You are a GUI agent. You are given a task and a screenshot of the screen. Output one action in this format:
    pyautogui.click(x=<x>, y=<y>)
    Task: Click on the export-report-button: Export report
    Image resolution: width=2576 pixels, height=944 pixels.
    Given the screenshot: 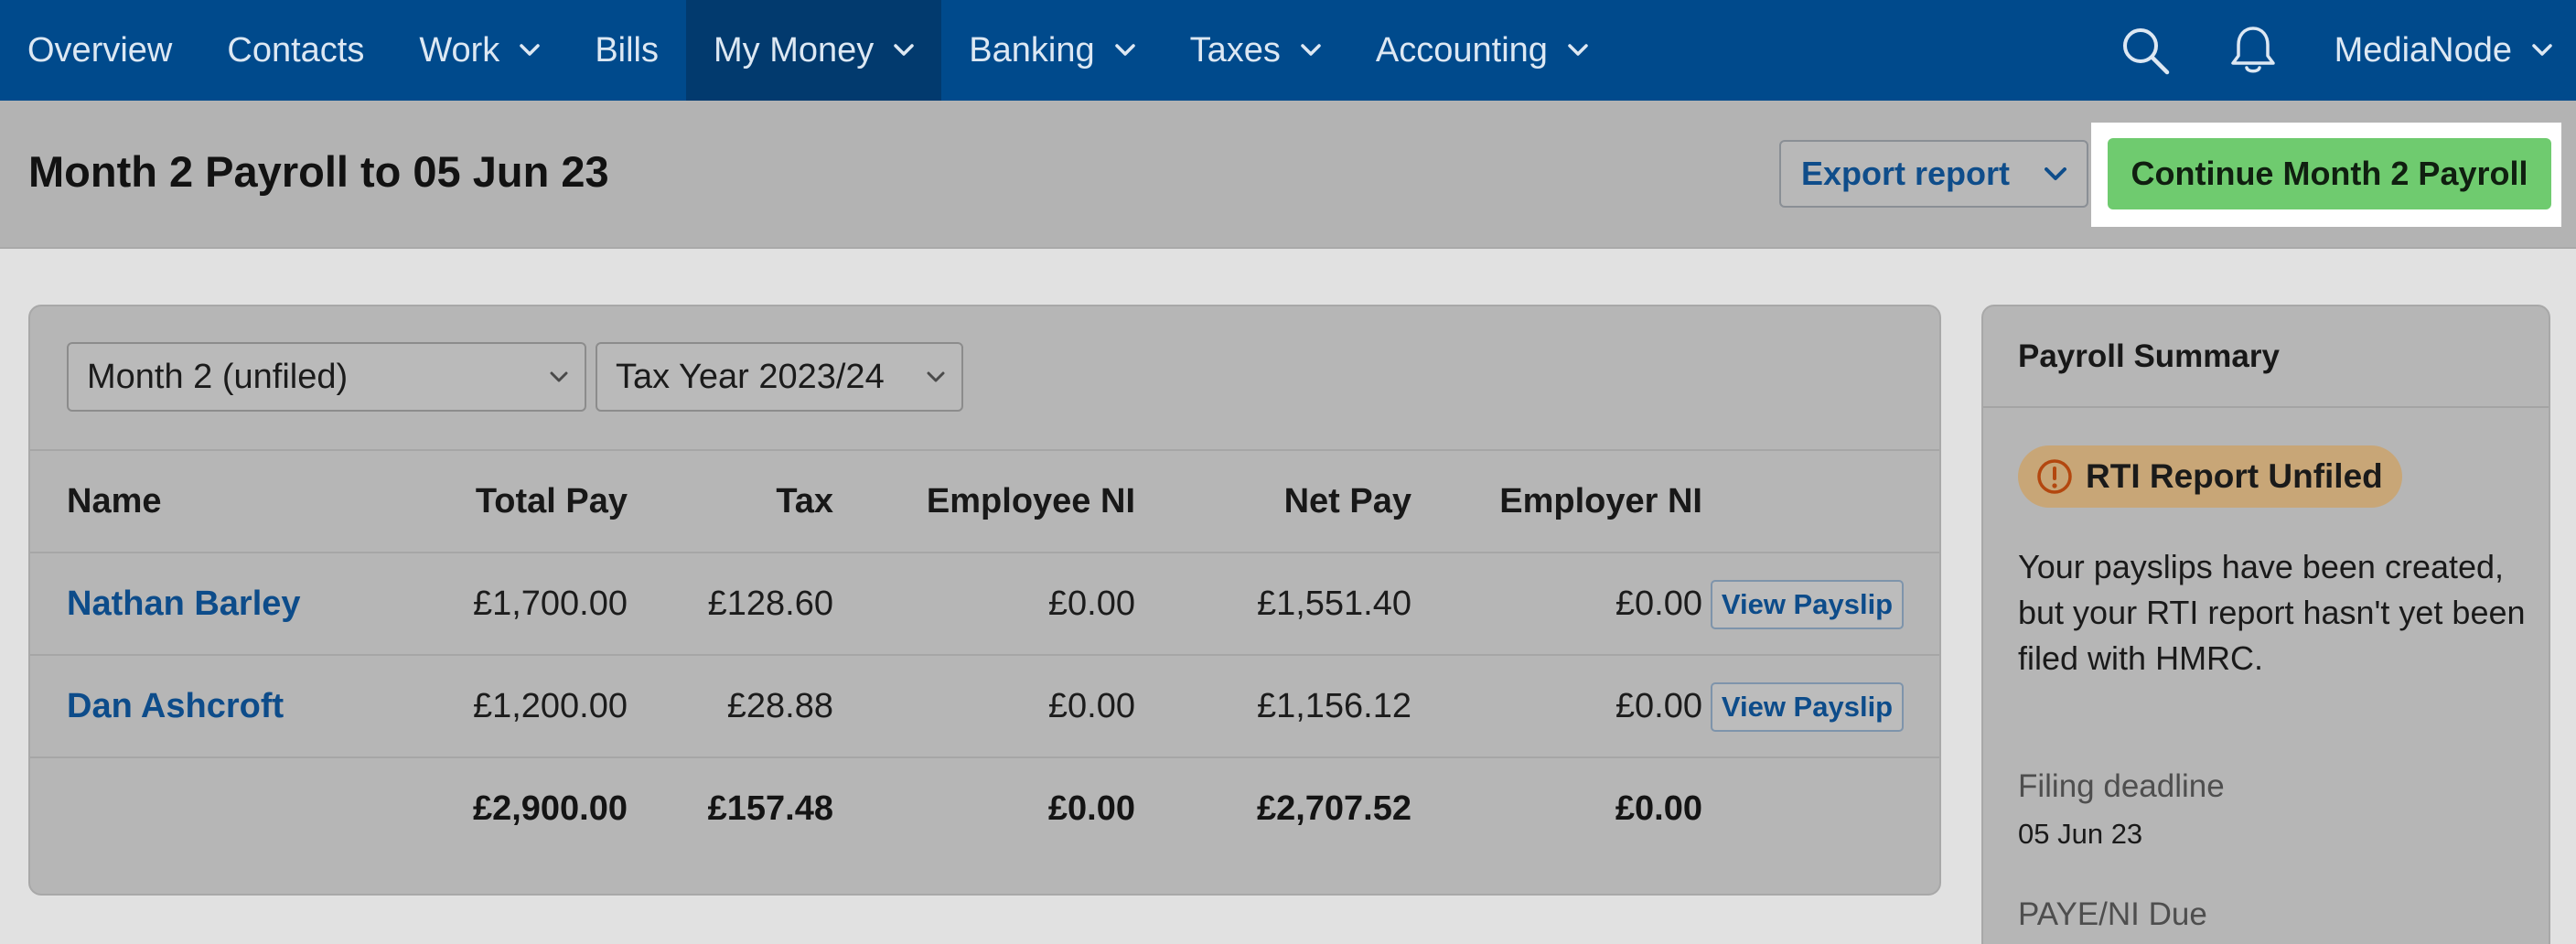 What is the action you would take?
    pyautogui.click(x=1934, y=174)
    